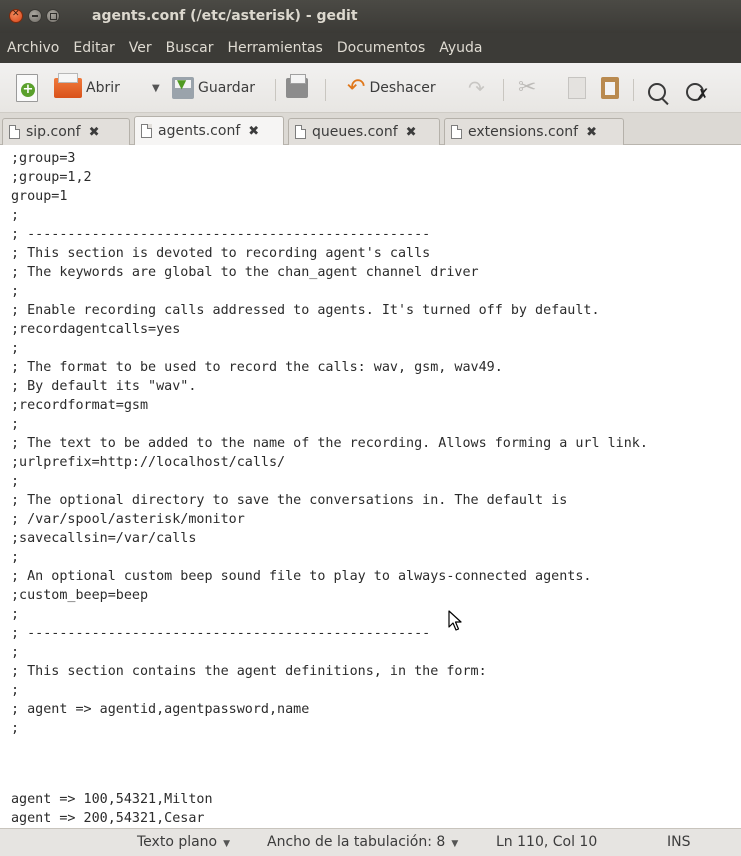  Describe the element at coordinates (227, 88) in the screenshot. I see `save-label: Guardar` at that location.